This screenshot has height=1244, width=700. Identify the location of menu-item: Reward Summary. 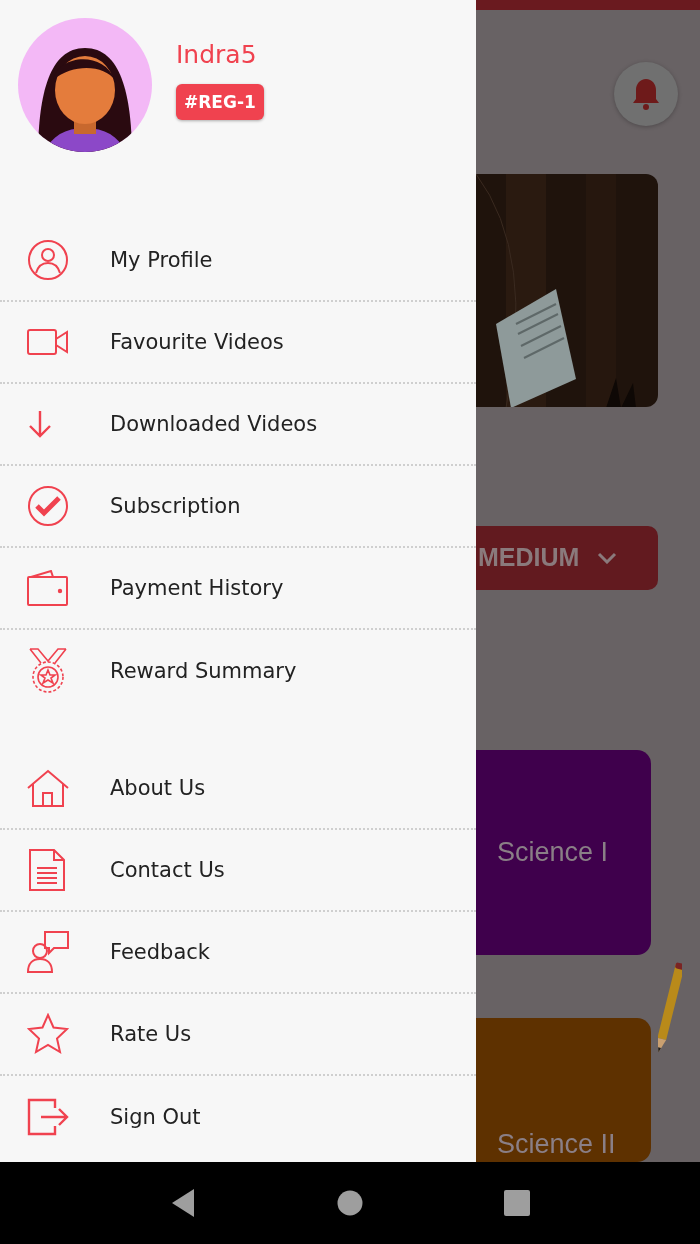
(238, 671).